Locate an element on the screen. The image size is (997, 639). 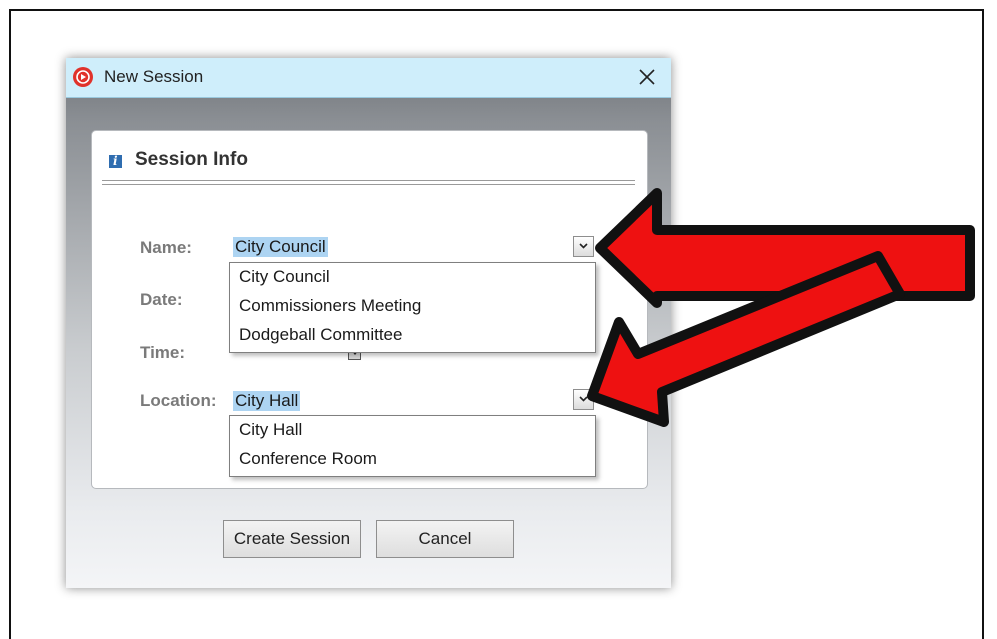
annotation-arrows is located at coordinates (781, 307).